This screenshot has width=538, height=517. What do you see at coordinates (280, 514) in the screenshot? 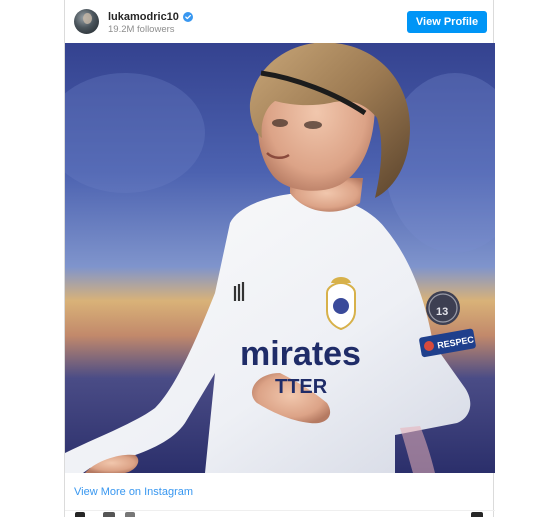
I see `action-icons-row` at bounding box center [280, 514].